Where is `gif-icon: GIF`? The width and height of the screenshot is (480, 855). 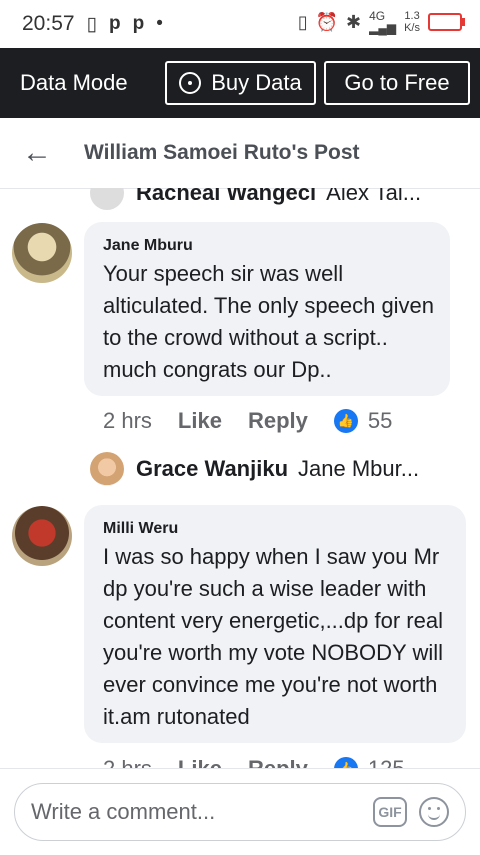
gif-icon: GIF is located at coordinates (390, 812).